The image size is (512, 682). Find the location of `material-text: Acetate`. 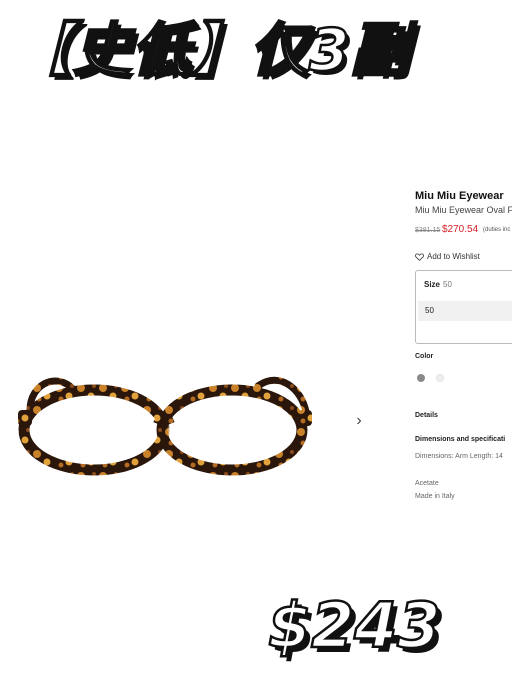

material-text: Acetate is located at coordinates (427, 483).